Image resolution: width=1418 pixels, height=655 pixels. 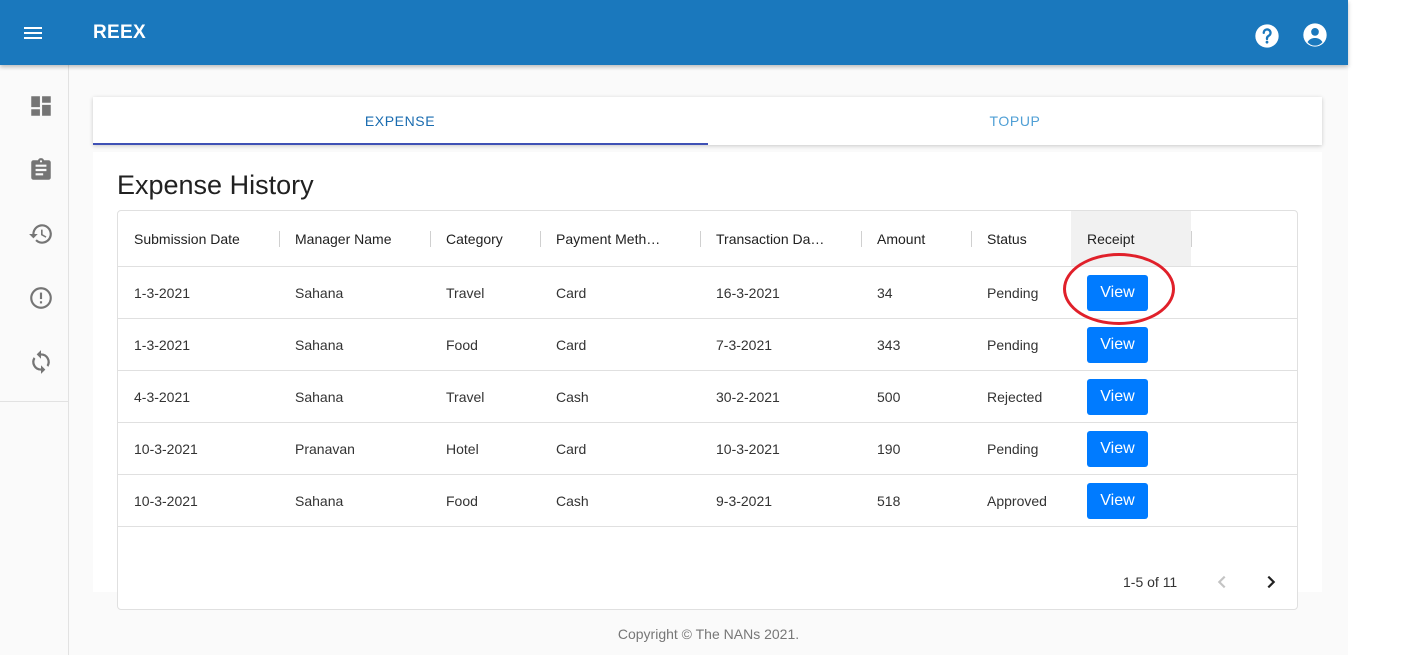 I want to click on sidebar, so click(x=34, y=360).